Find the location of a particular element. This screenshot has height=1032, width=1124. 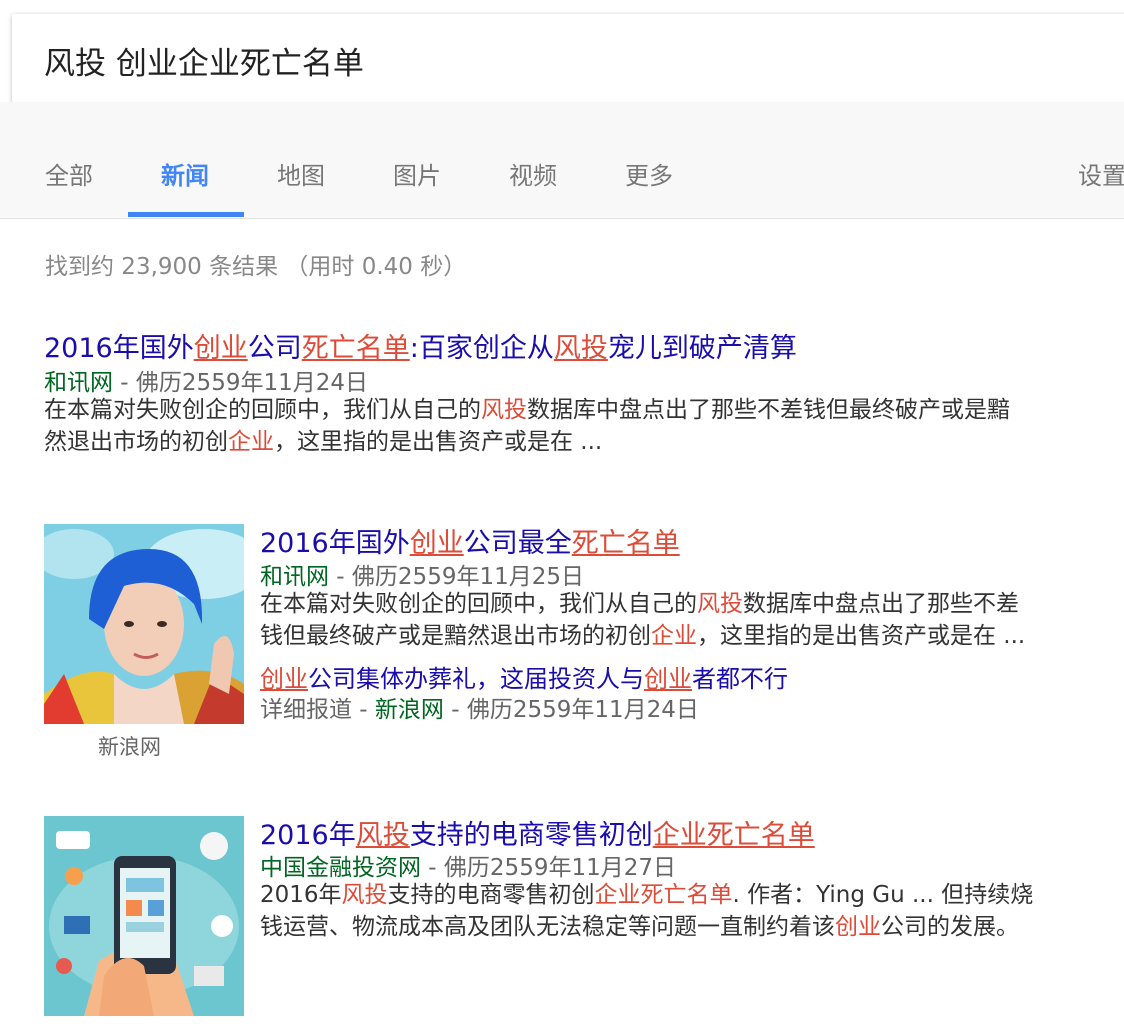

result-date: - 佛历2559年11月27日 is located at coordinates (548, 868).